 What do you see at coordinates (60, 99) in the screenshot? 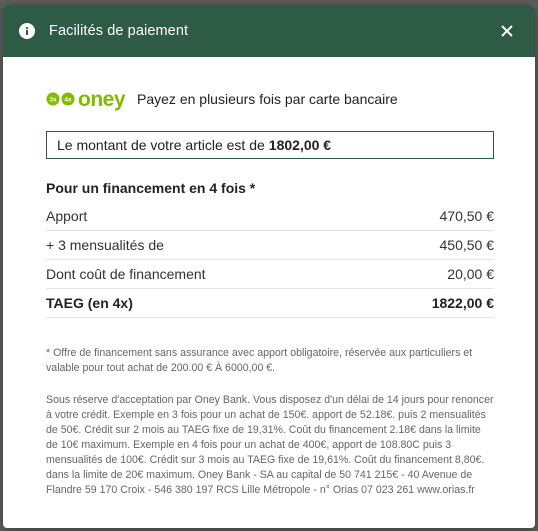
I see `oney-badges-icon: 3x 4x` at bounding box center [60, 99].